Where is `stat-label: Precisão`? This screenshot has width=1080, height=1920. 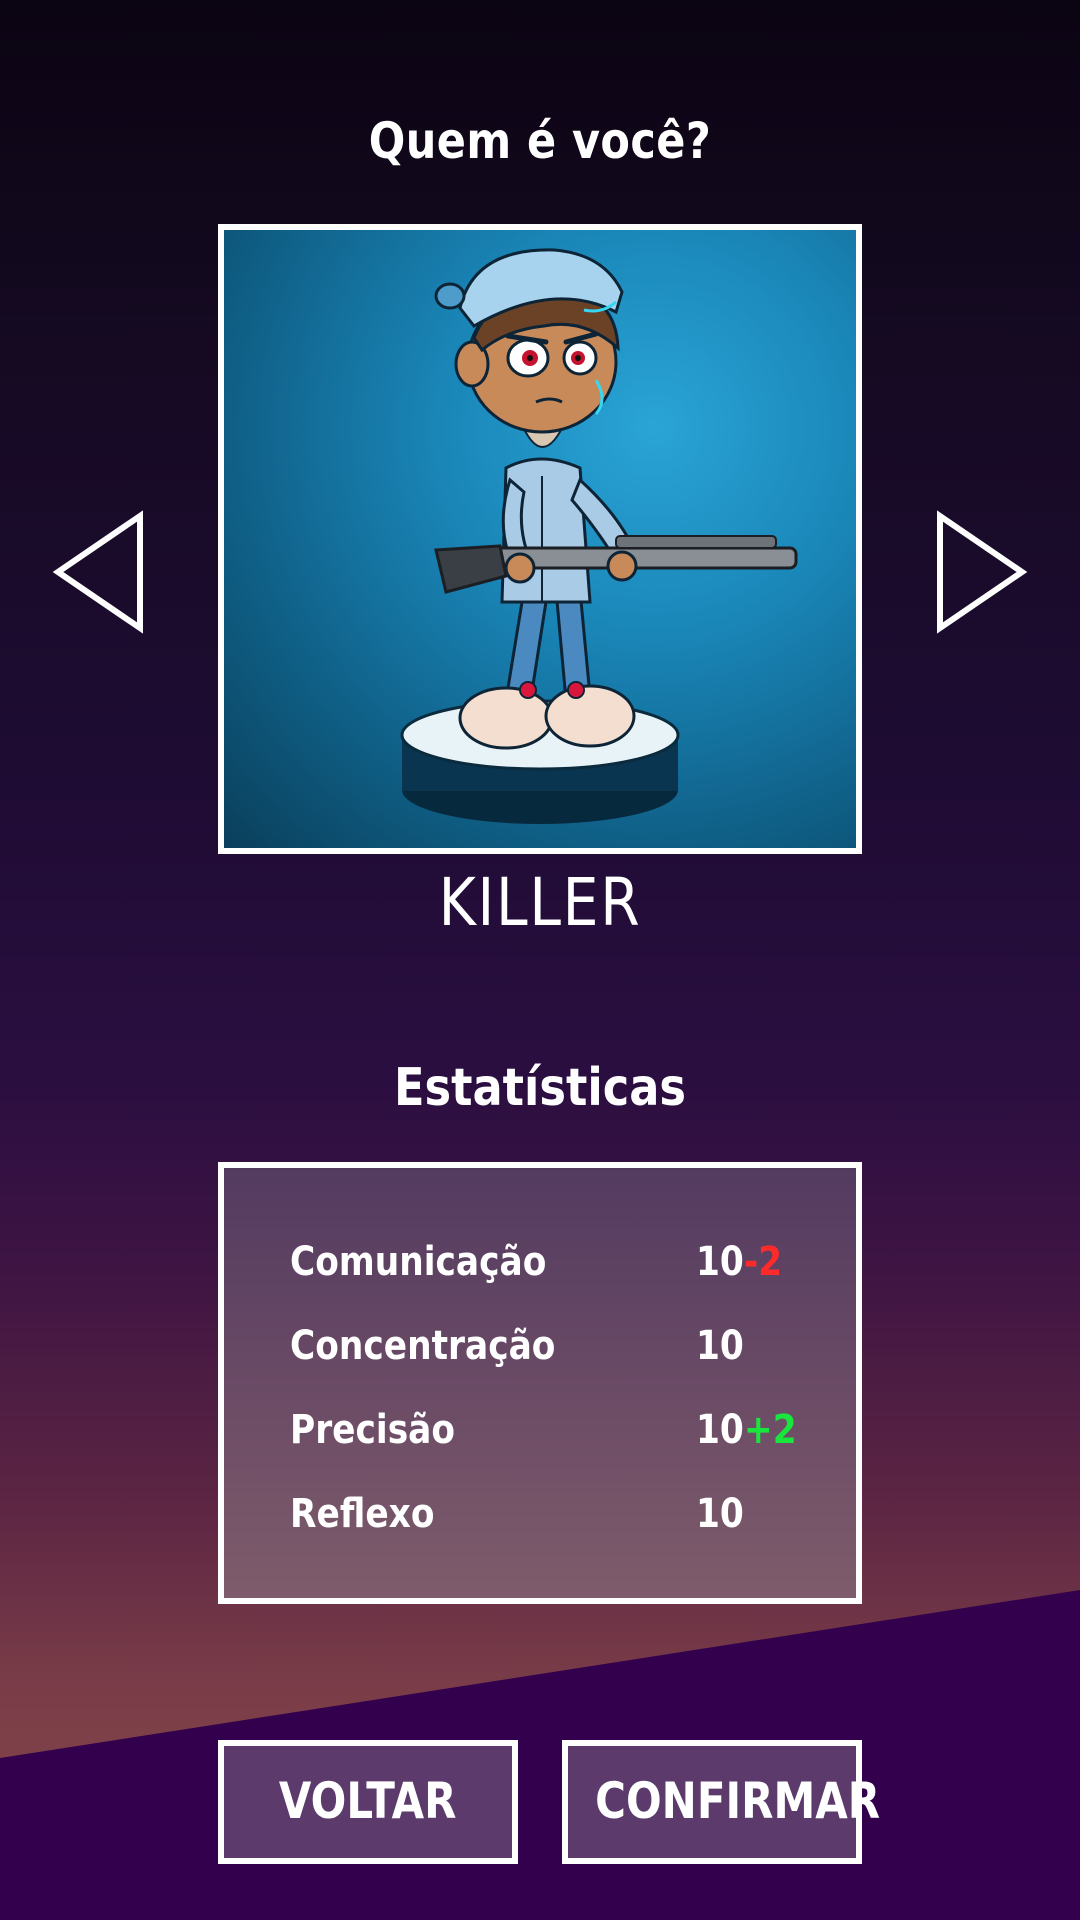
stat-label: Precisão is located at coordinates (373, 1430).